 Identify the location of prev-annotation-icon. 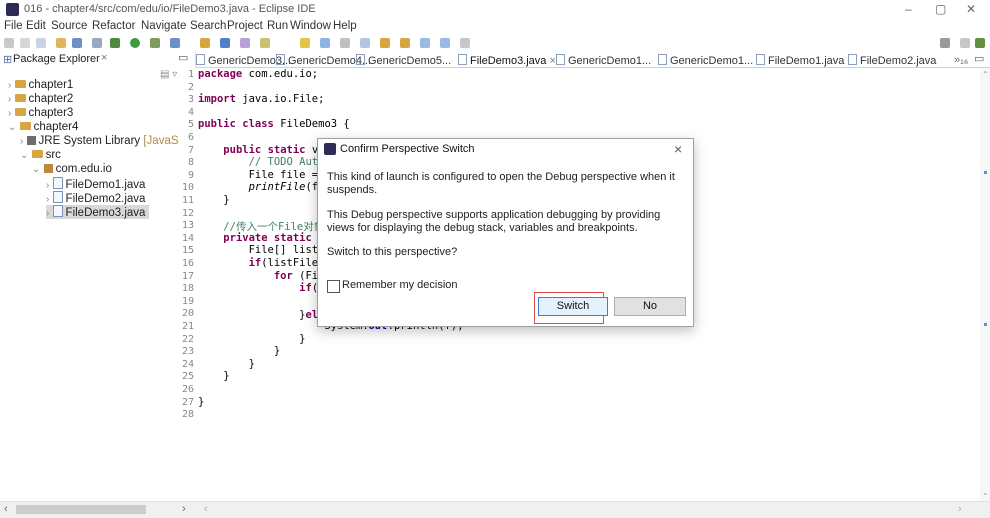
(405, 43).